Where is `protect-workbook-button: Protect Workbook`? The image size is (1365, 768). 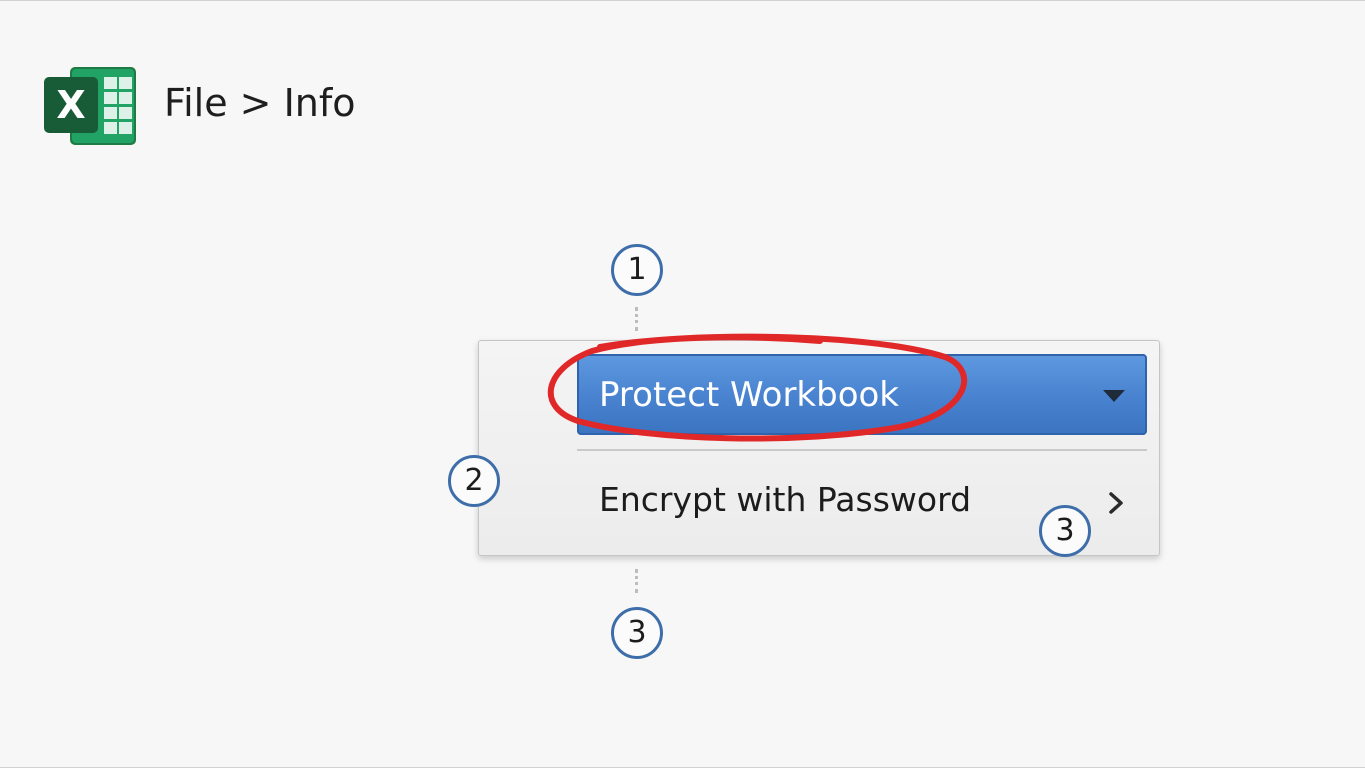
protect-workbook-button: Protect Workbook is located at coordinates (862, 394).